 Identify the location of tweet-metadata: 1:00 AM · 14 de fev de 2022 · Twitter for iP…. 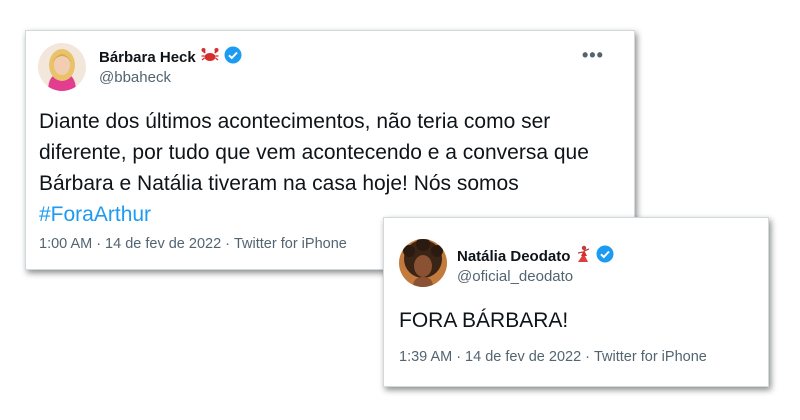
(193, 244).